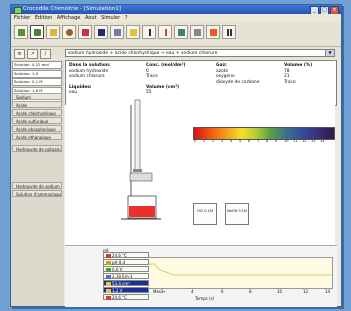 The image size is (351, 311). I want to click on ph-tick: 5, so click(240, 141).